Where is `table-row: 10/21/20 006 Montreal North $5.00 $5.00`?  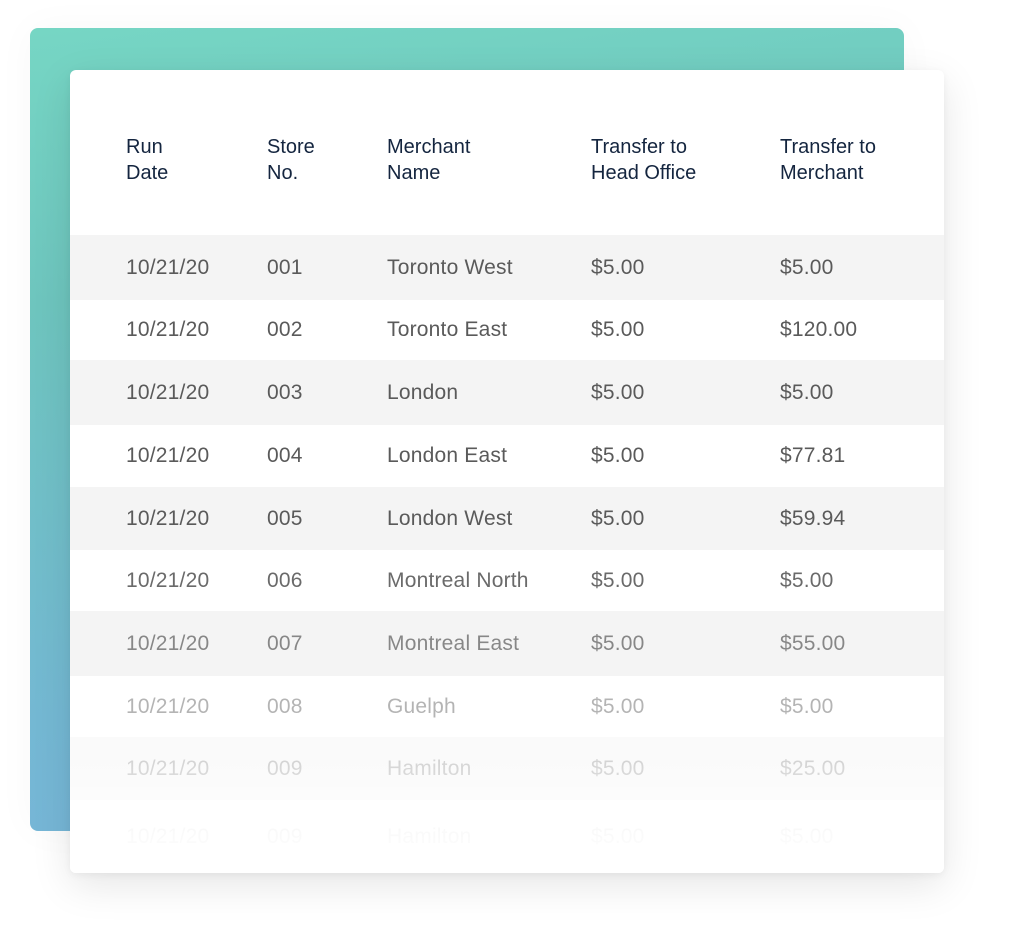
table-row: 10/21/20 006 Montreal North $5.00 $5.00 is located at coordinates (507, 580).